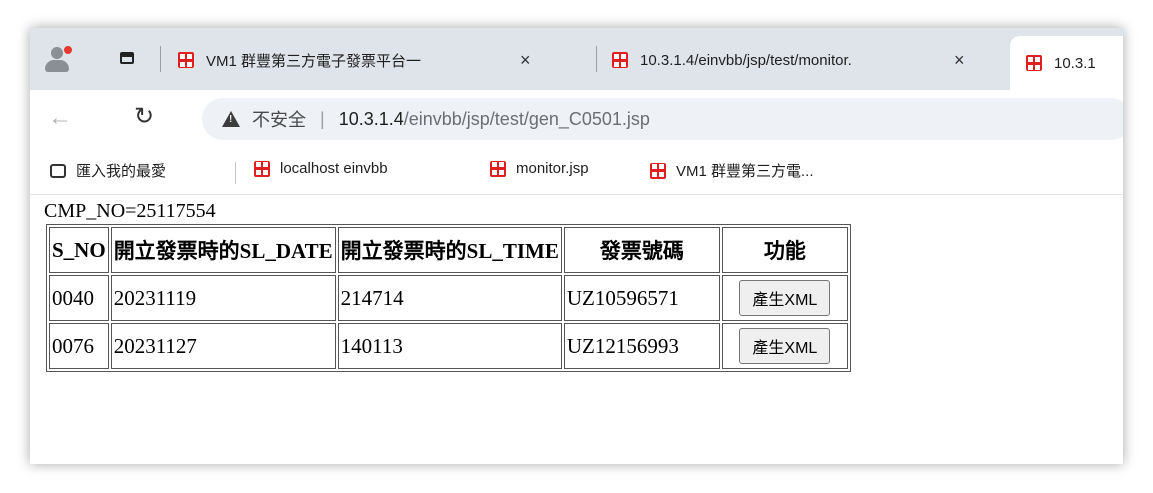  Describe the element at coordinates (1075, 63) in the screenshot. I see `tab-title: 10.3.1` at that location.